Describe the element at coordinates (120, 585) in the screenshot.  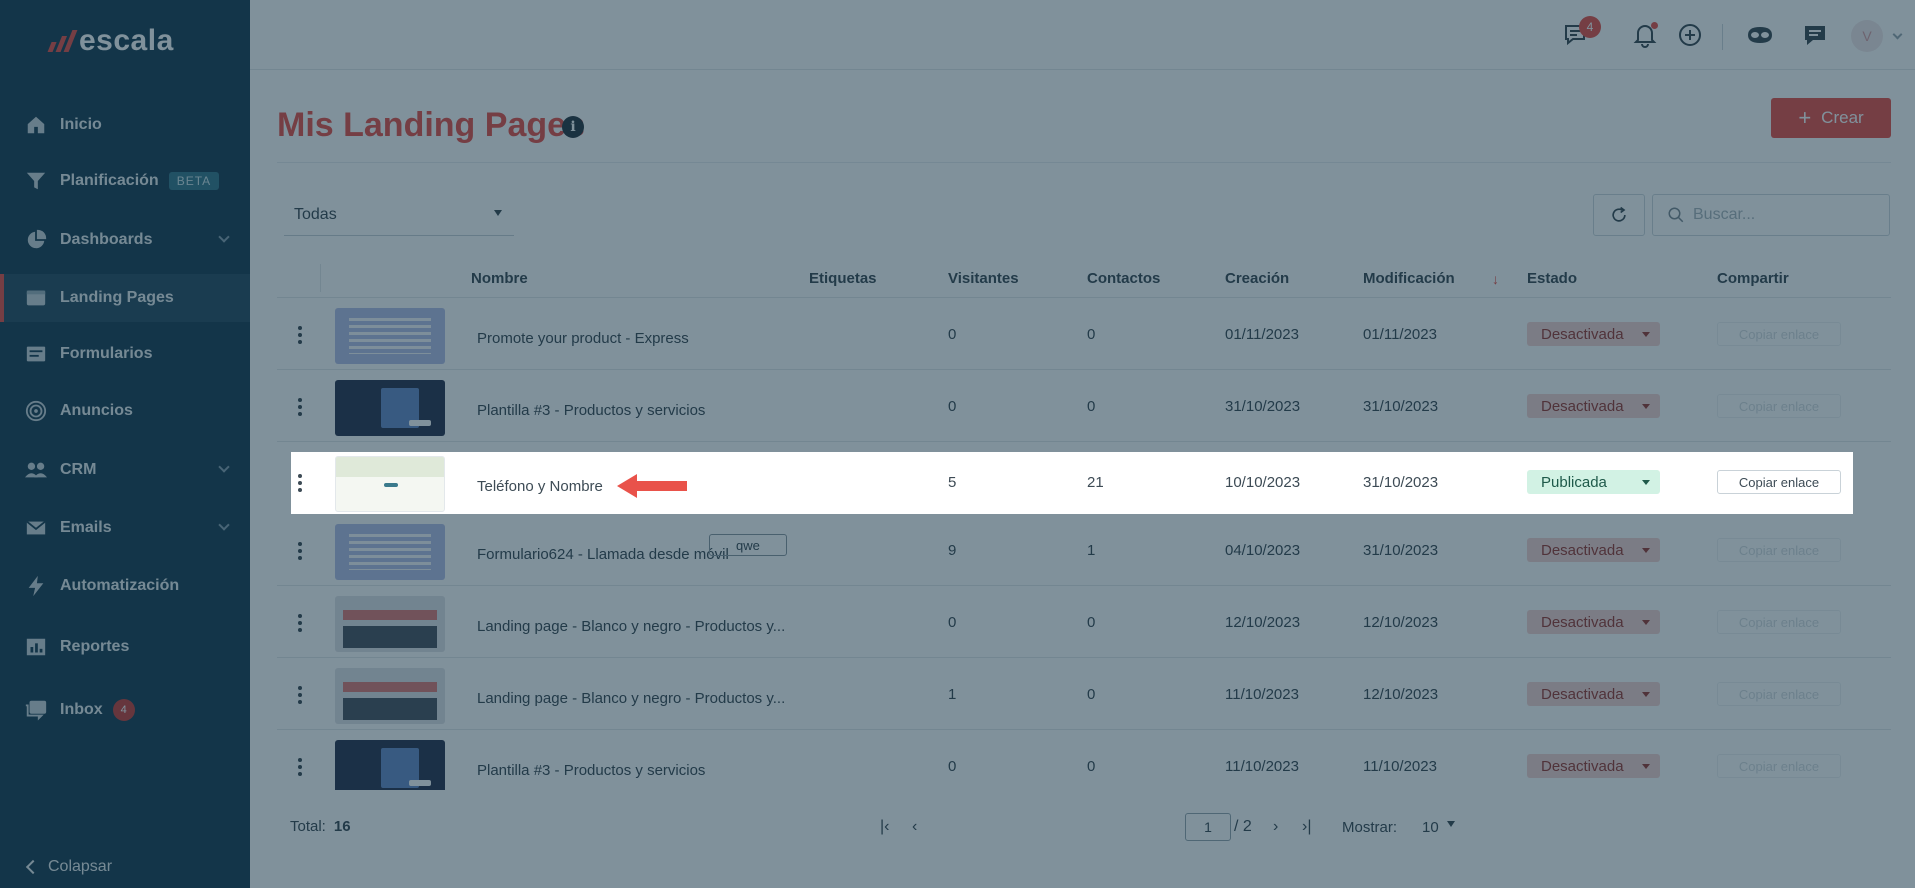
I see `sidebar-item-label: Automatización` at that location.